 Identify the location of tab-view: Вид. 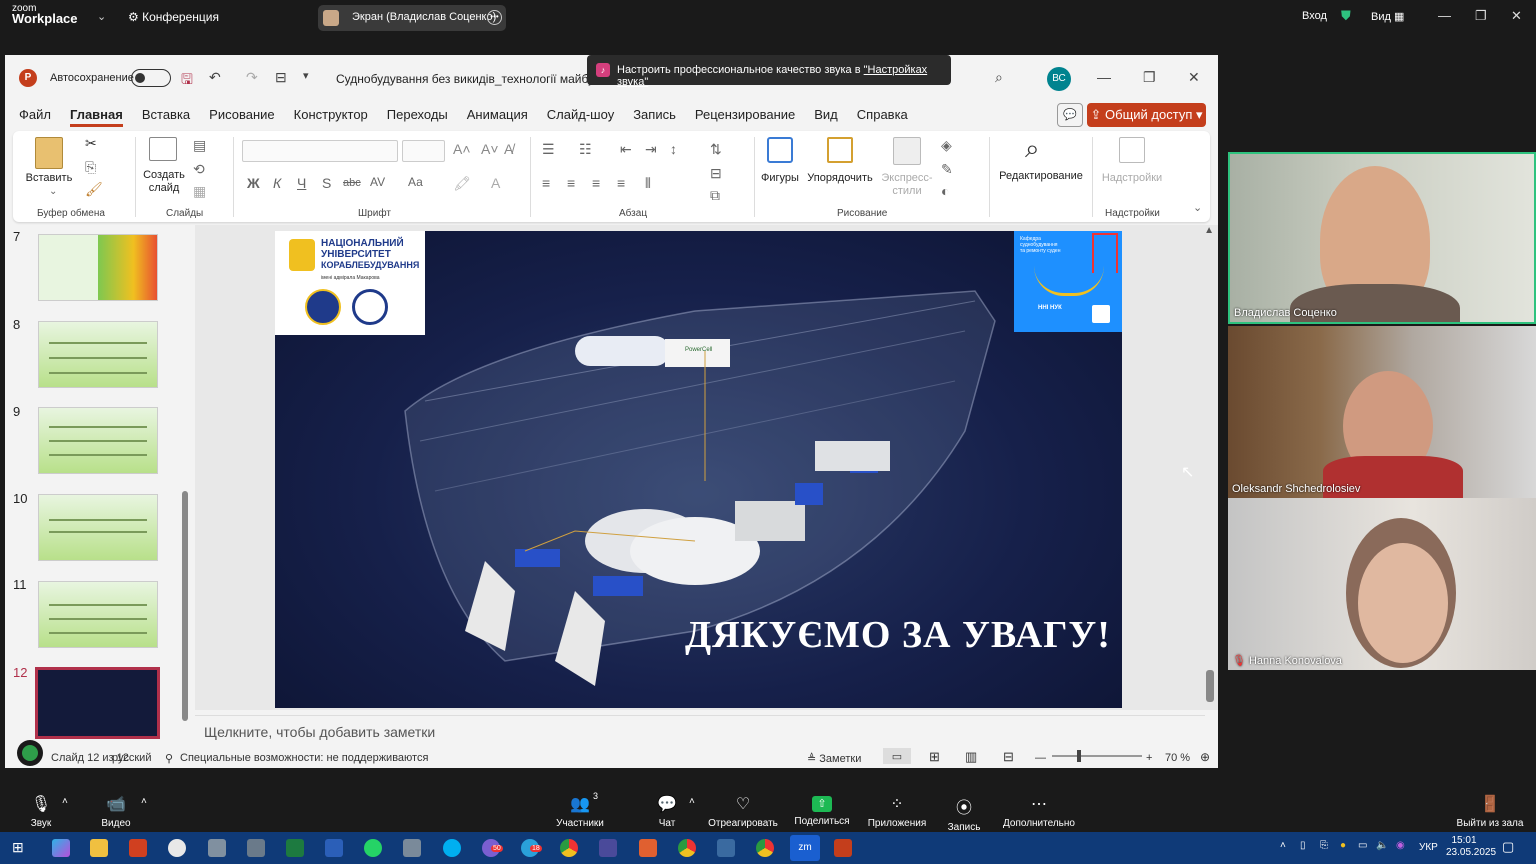
(826, 117).